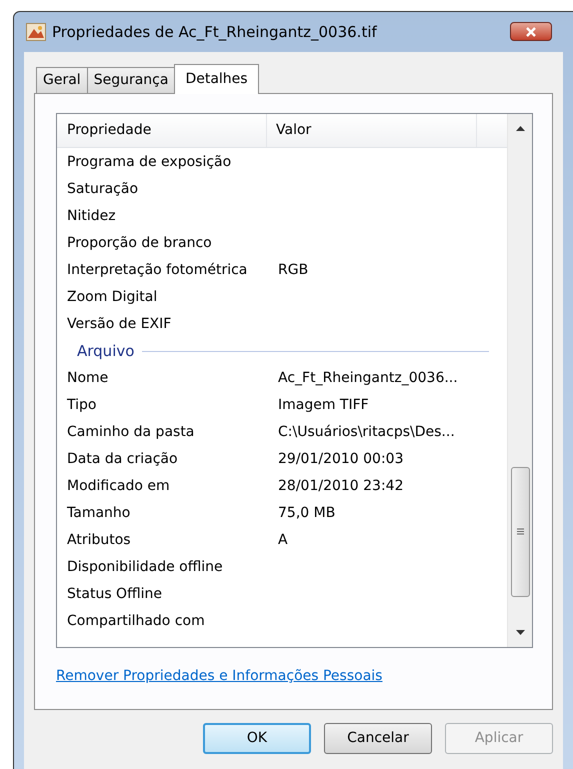  Describe the element at coordinates (115, 594) in the screenshot. I see `property-name: Status Offline` at that location.